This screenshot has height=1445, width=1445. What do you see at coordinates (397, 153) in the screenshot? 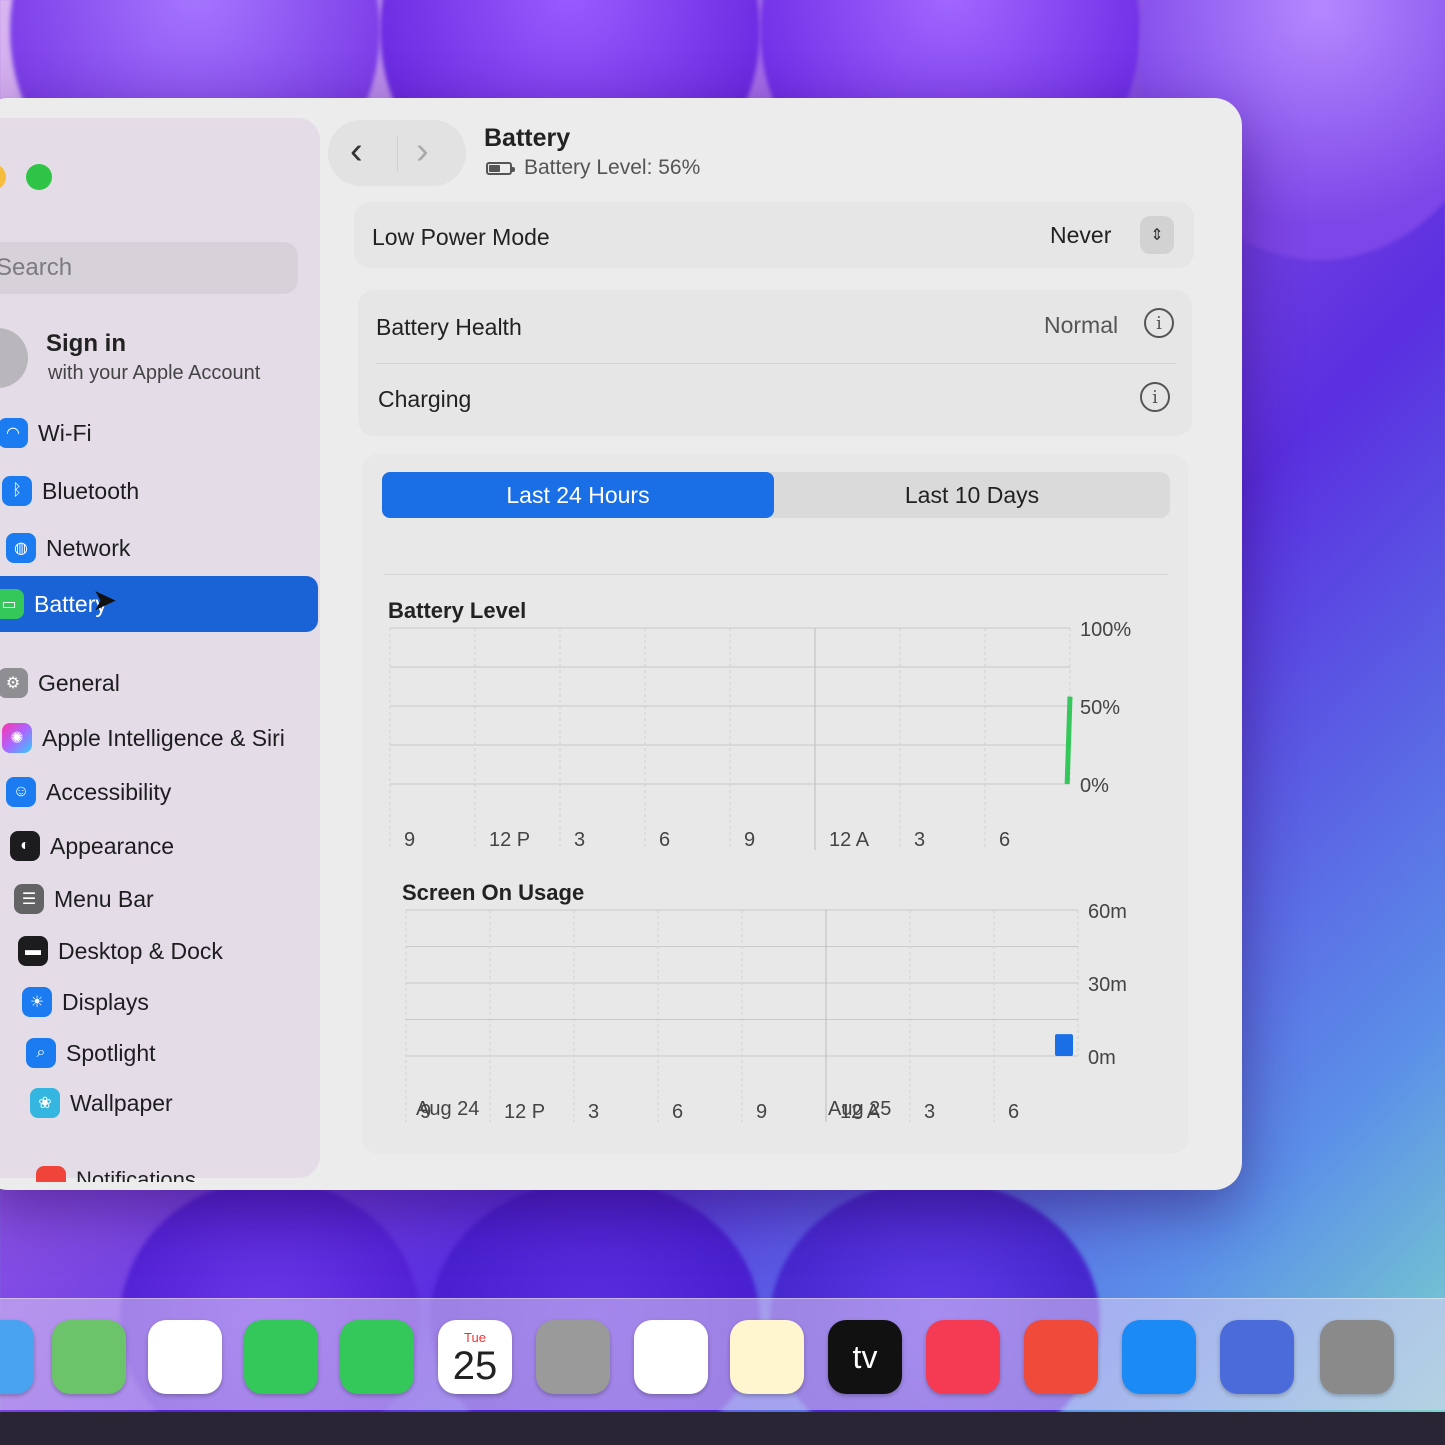
I see `navigation-controls: ‹ ›` at bounding box center [397, 153].